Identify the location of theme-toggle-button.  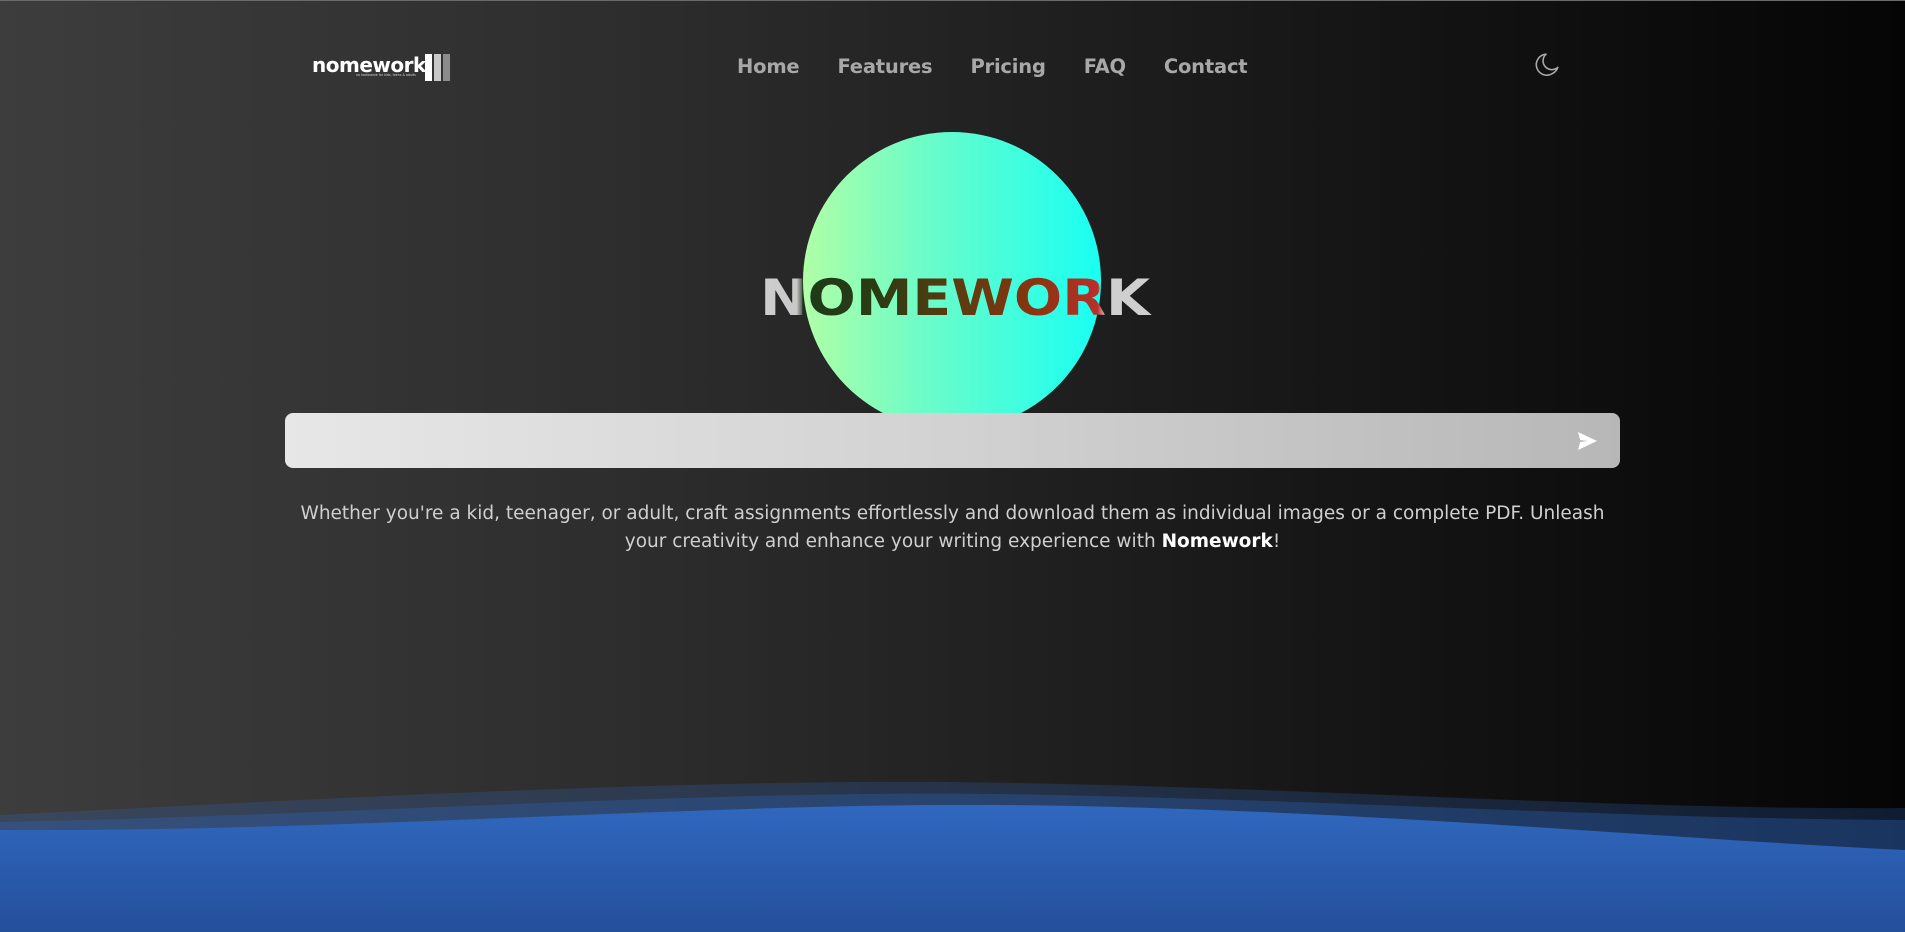
(1548, 64).